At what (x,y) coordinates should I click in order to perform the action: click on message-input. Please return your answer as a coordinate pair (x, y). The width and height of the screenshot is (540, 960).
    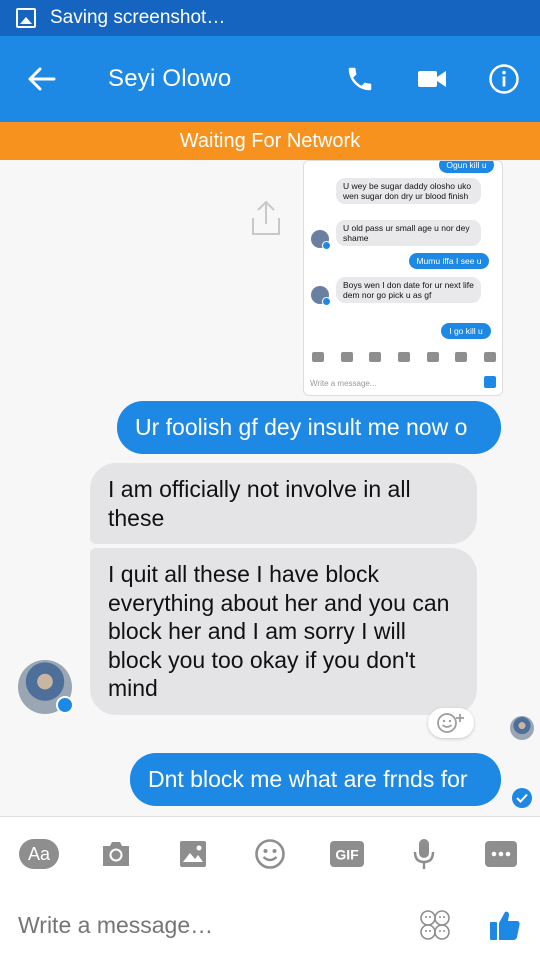
    Looking at the image, I should click on (209, 925).